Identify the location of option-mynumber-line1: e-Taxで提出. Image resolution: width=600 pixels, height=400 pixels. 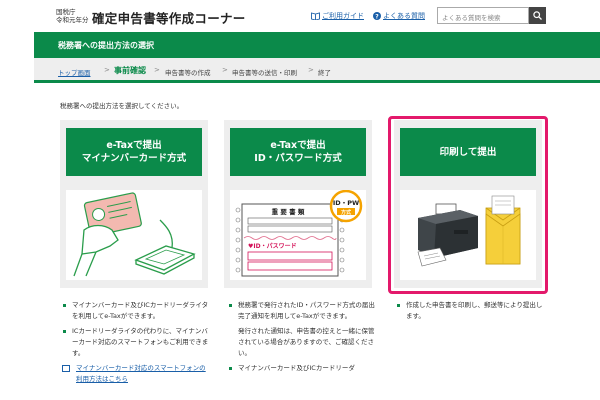
(134, 145).